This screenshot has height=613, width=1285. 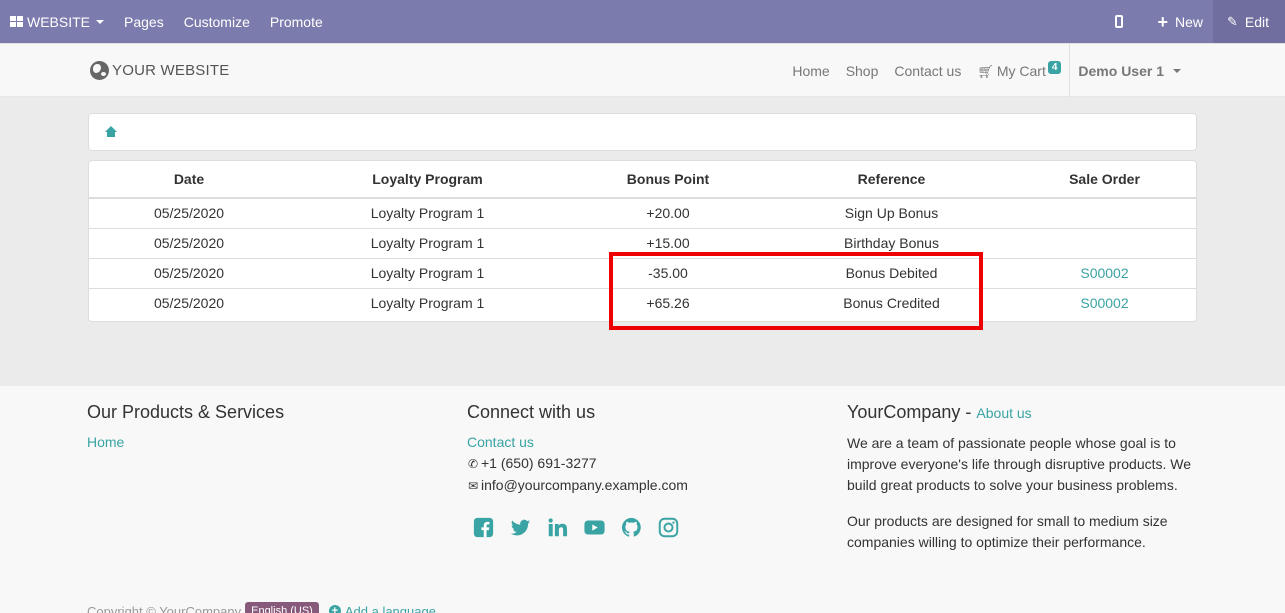 What do you see at coordinates (500, 442) in the screenshot?
I see `footer-contact-link: Contact us` at bounding box center [500, 442].